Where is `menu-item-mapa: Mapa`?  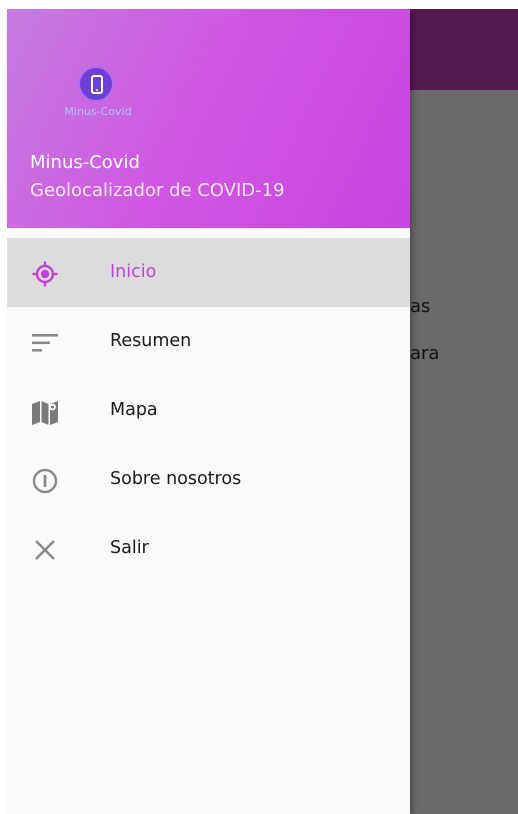
menu-item-mapa: Mapa is located at coordinates (208, 410).